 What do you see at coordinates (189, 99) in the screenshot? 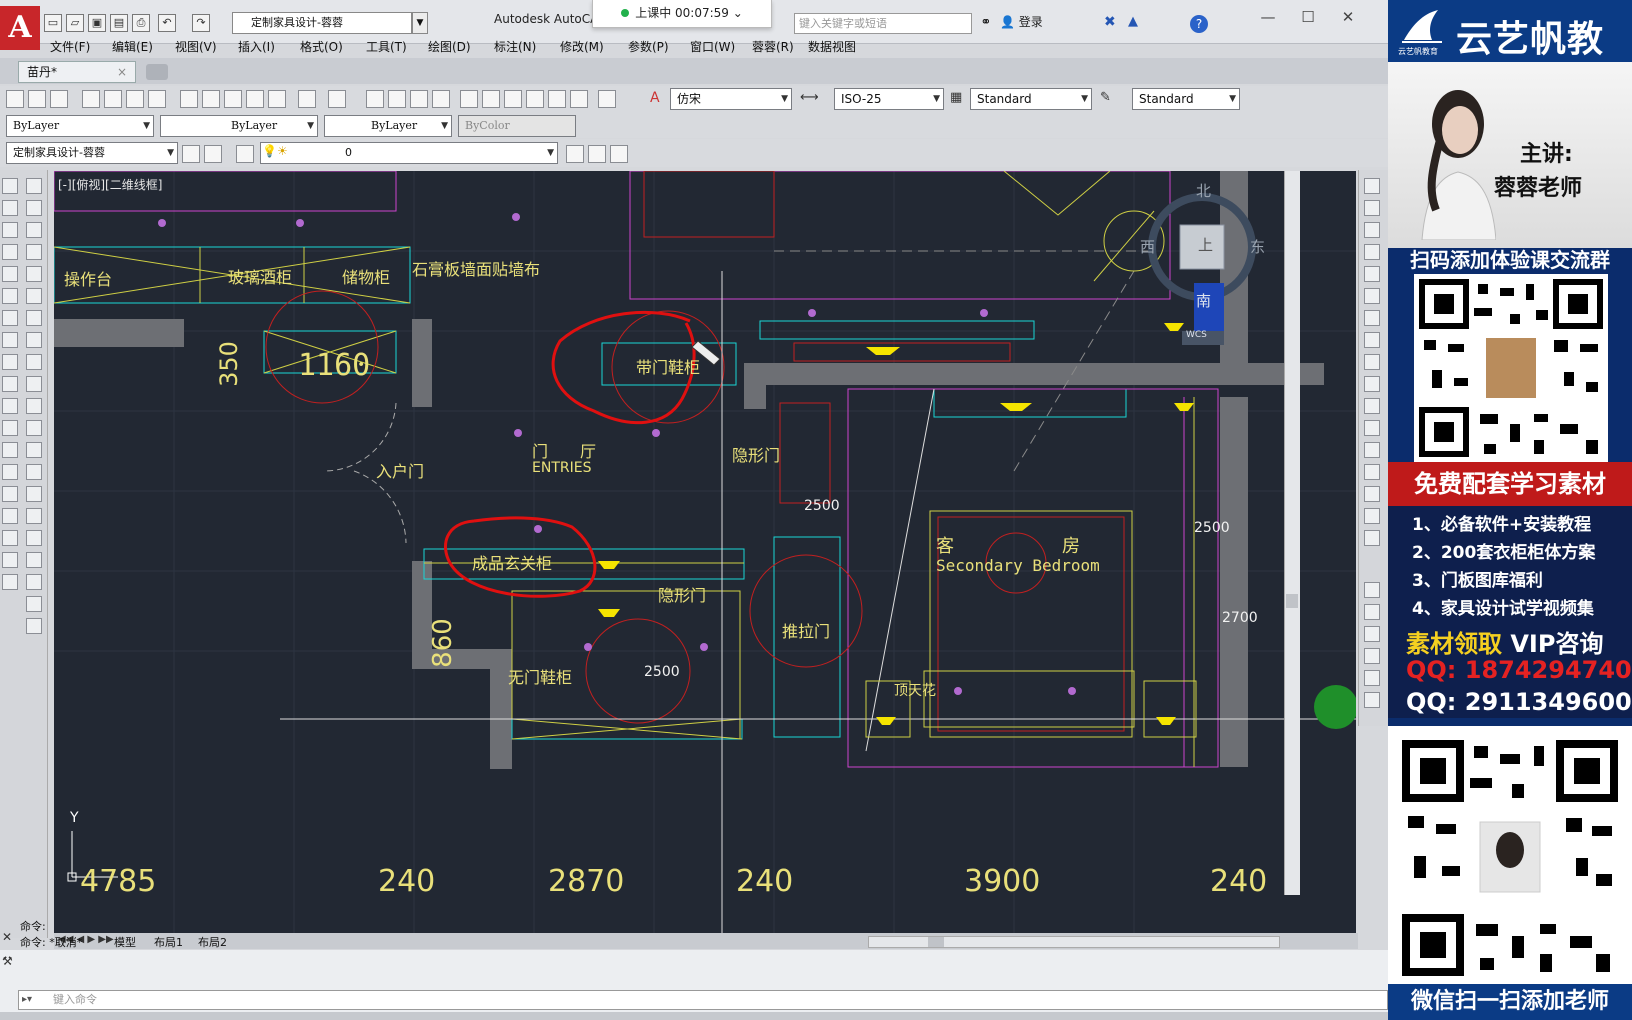
I see `cut-icon` at bounding box center [189, 99].